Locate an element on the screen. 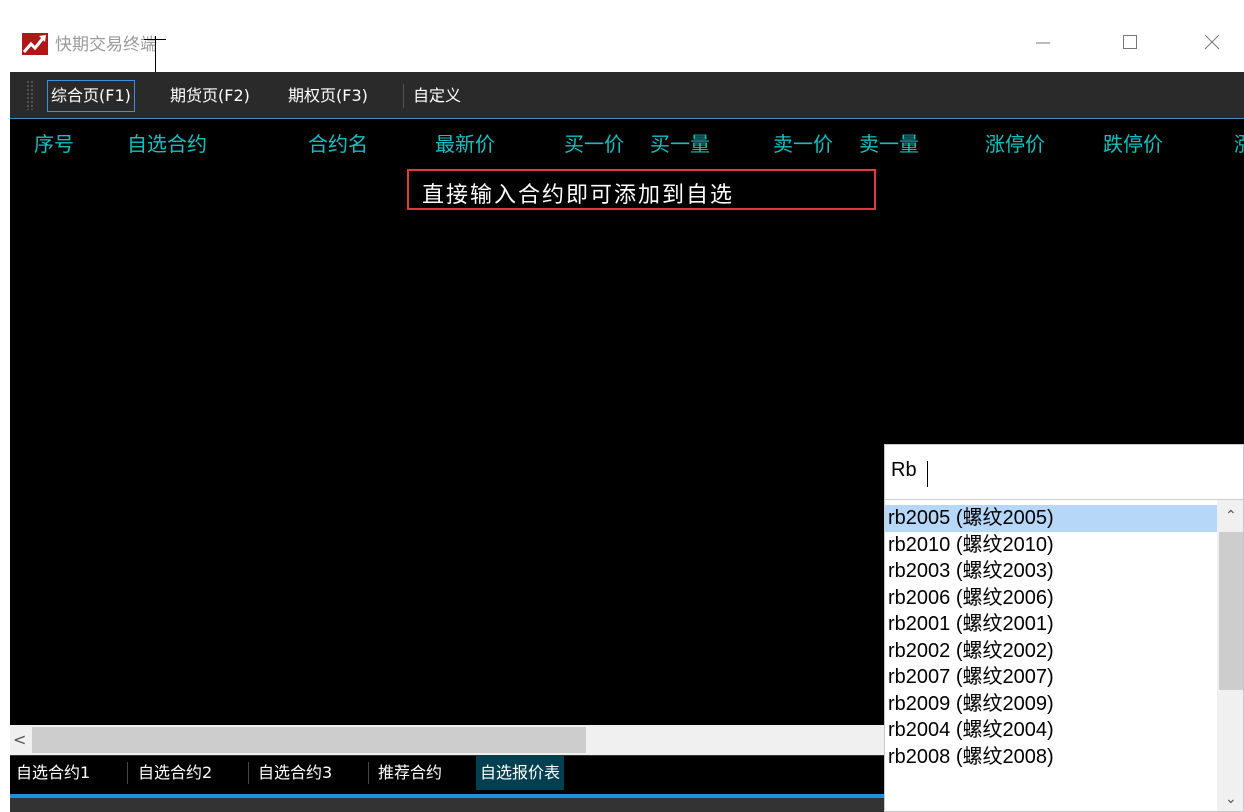 The image size is (1244, 812). hint-annotation: 直接输入合约即可添加到自选 is located at coordinates (641, 189).